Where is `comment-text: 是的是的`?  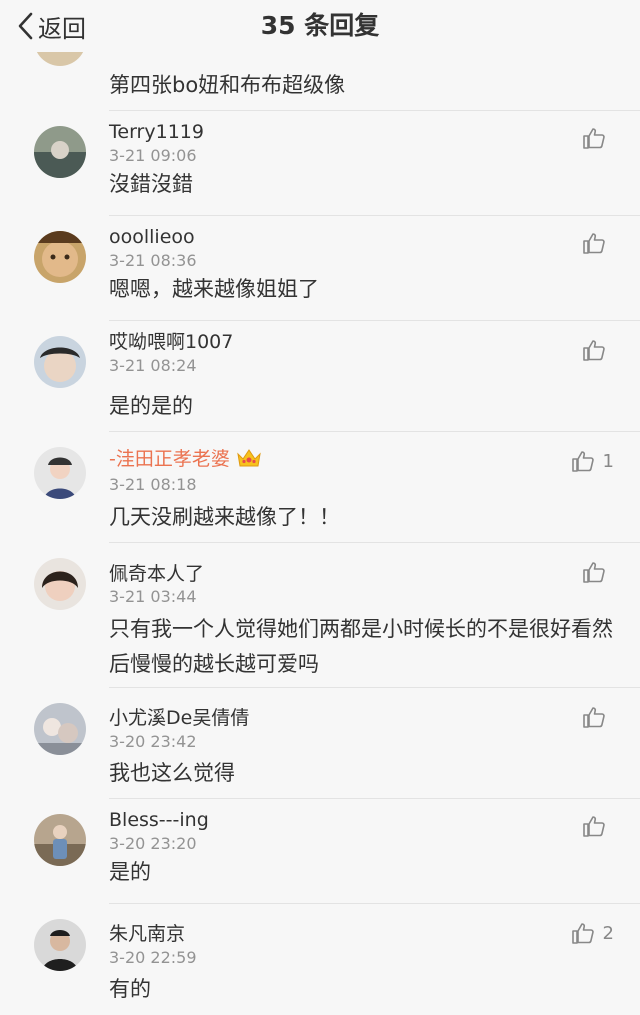
comment-text: 是的是的 is located at coordinates (151, 406).